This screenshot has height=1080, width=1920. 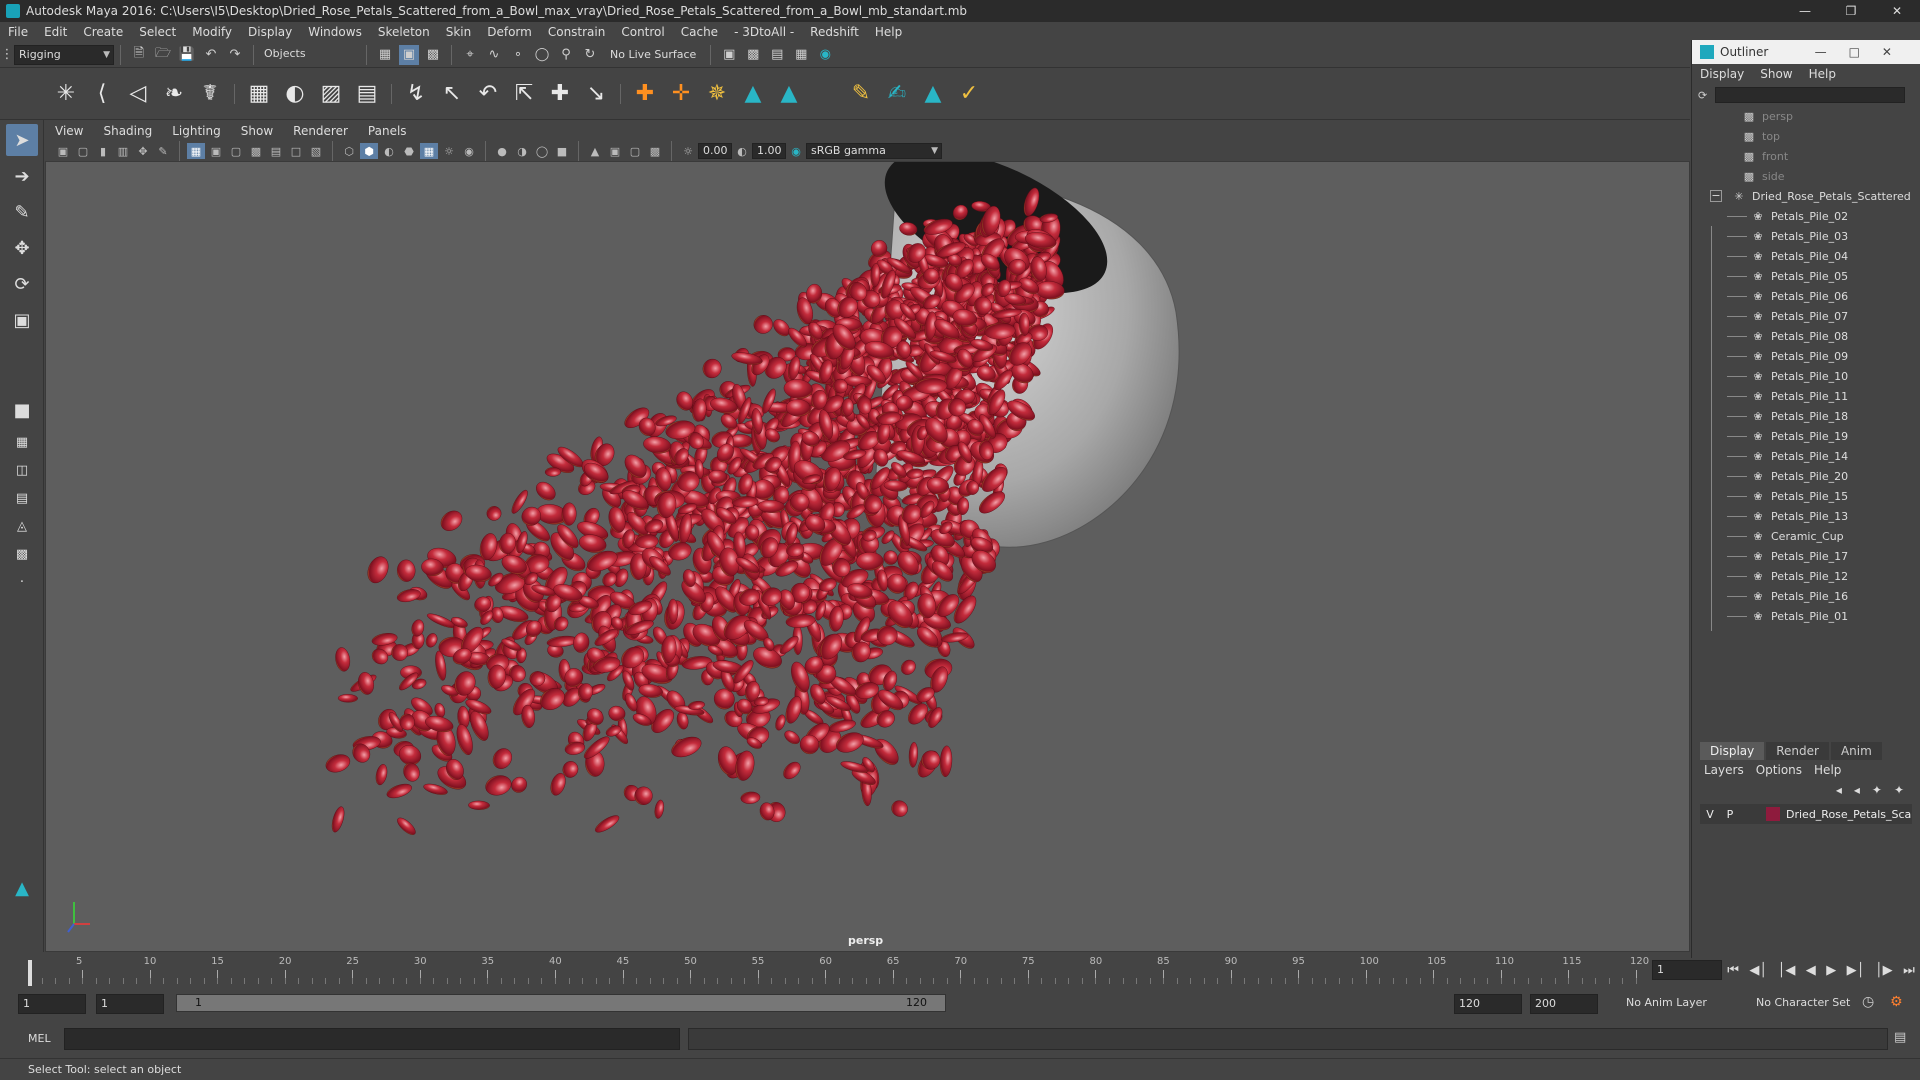 What do you see at coordinates (1806, 196) in the screenshot?
I see `outliner-group: − ✳ Dried_Rose_Petals_Scattered` at bounding box center [1806, 196].